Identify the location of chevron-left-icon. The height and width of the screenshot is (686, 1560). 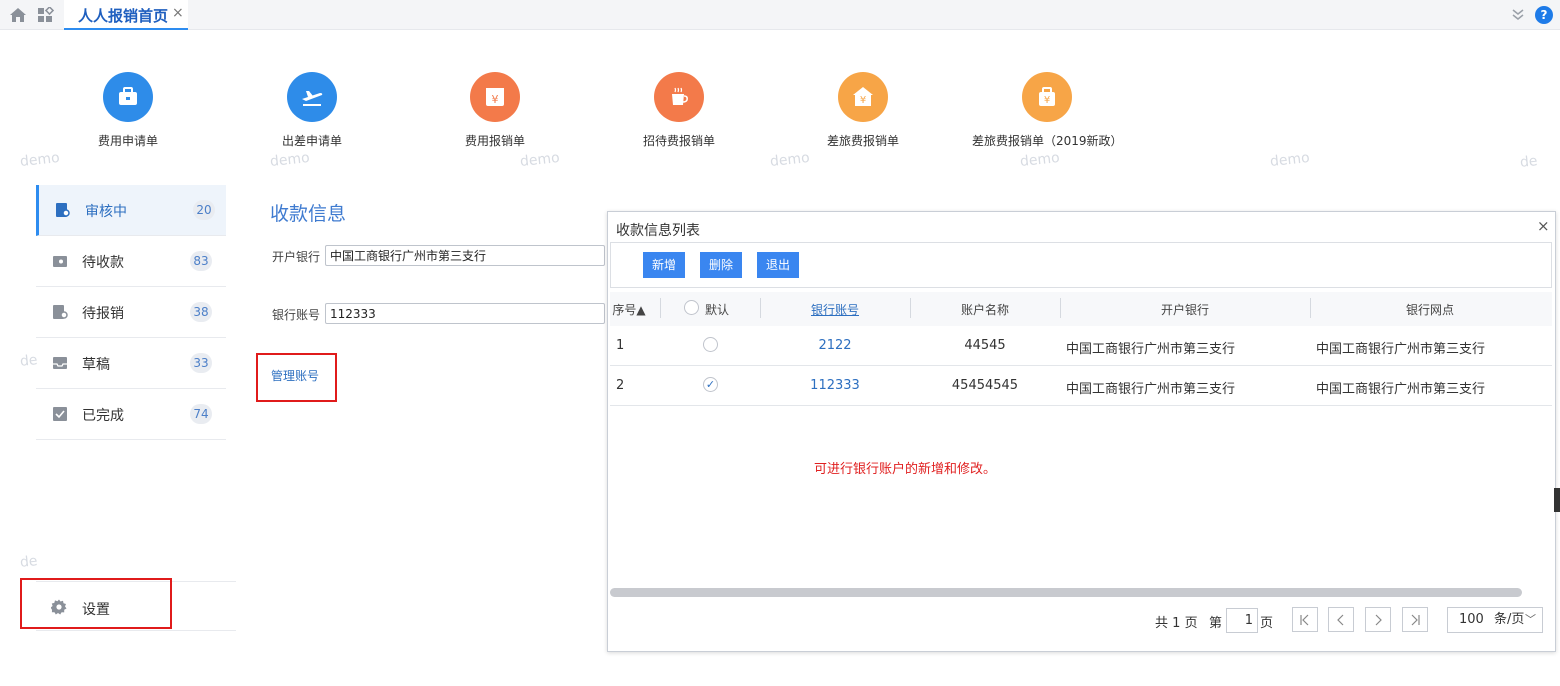
(1340, 620).